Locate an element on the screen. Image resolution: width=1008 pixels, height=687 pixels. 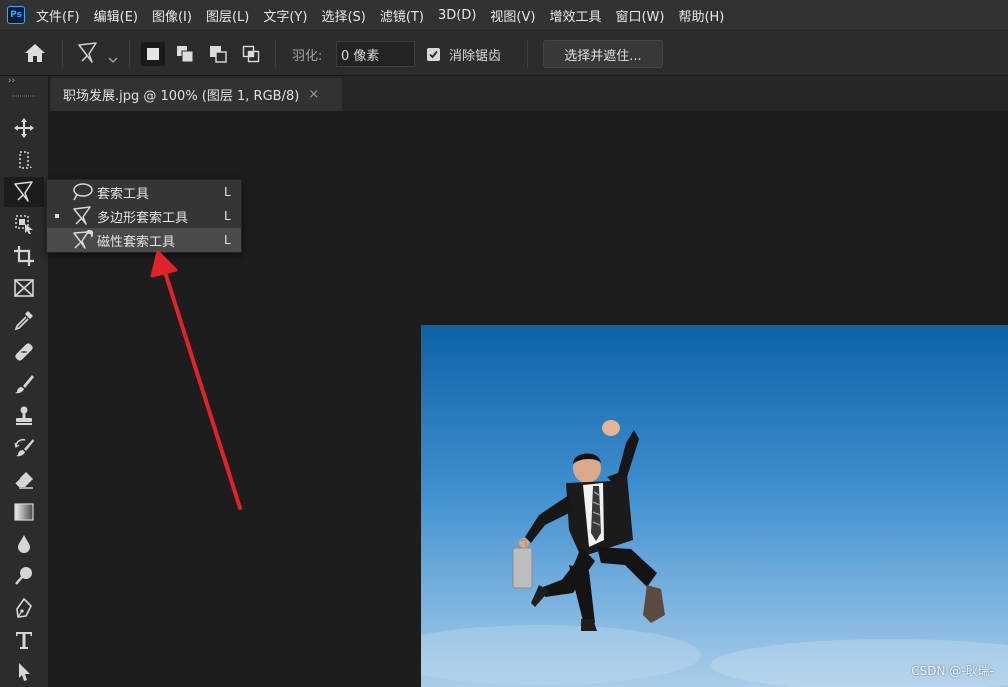
menu-select: 选择(S) is located at coordinates (343, 15).